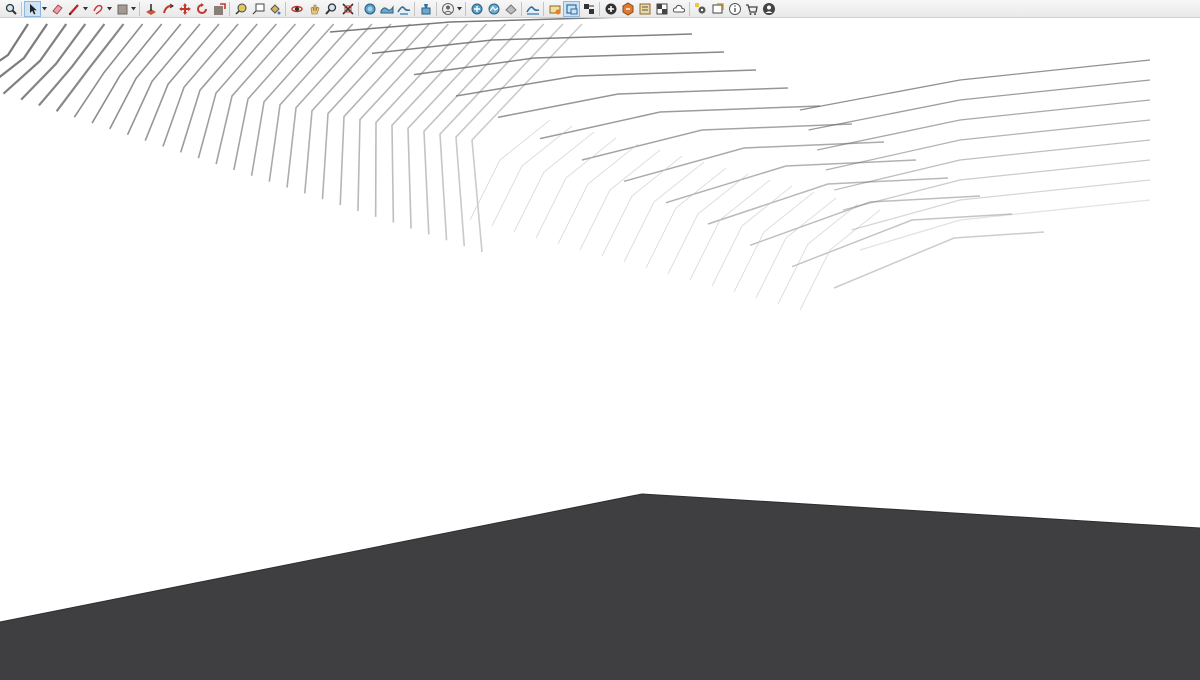 This screenshot has height=680, width=1200. I want to click on select-arrow-button, so click(32, 8).